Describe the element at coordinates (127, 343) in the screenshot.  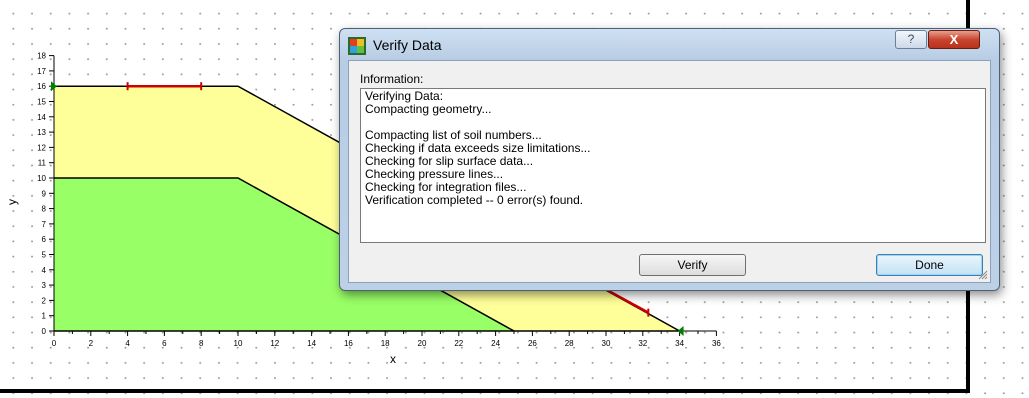
I see `x-tick-label: 4` at that location.